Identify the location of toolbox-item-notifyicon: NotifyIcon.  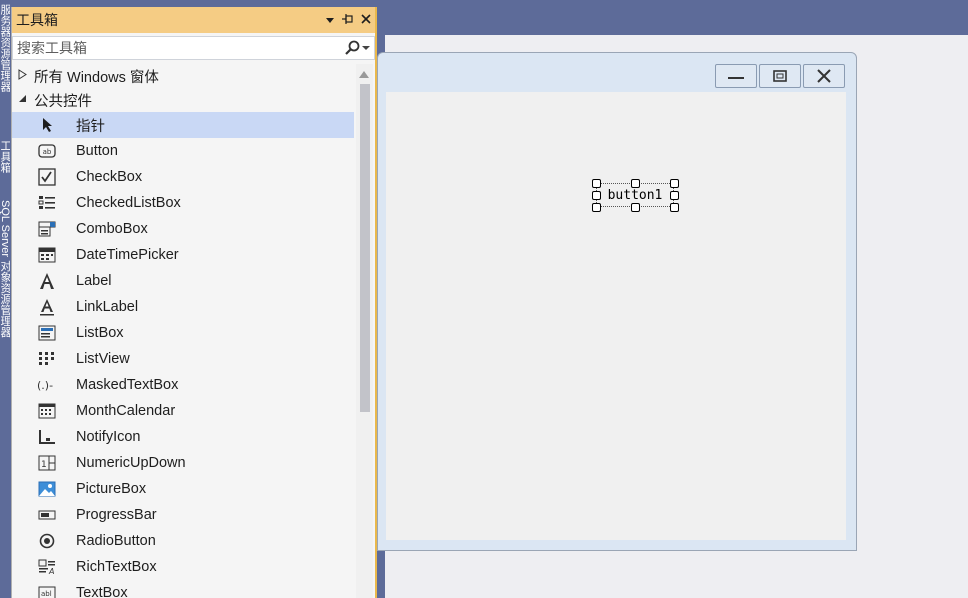
(183, 437).